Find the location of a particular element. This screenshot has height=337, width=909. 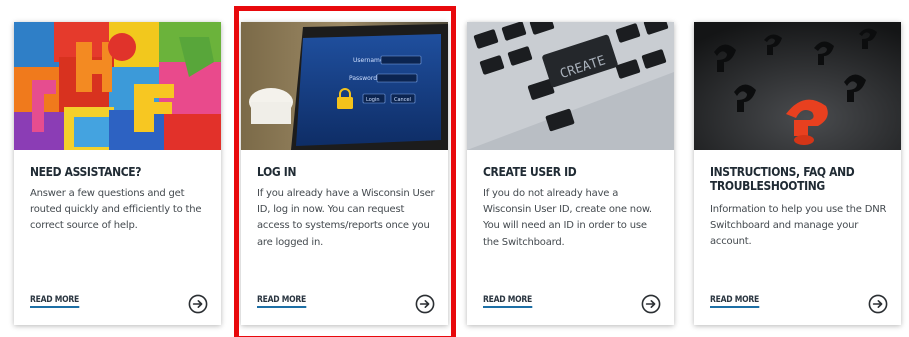

svg-text: Username is located at coordinates (368, 60).